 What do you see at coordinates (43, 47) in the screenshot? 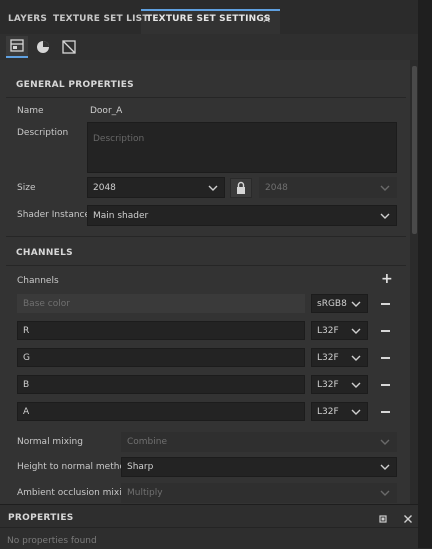
I see `material-sphere-icon` at bounding box center [43, 47].